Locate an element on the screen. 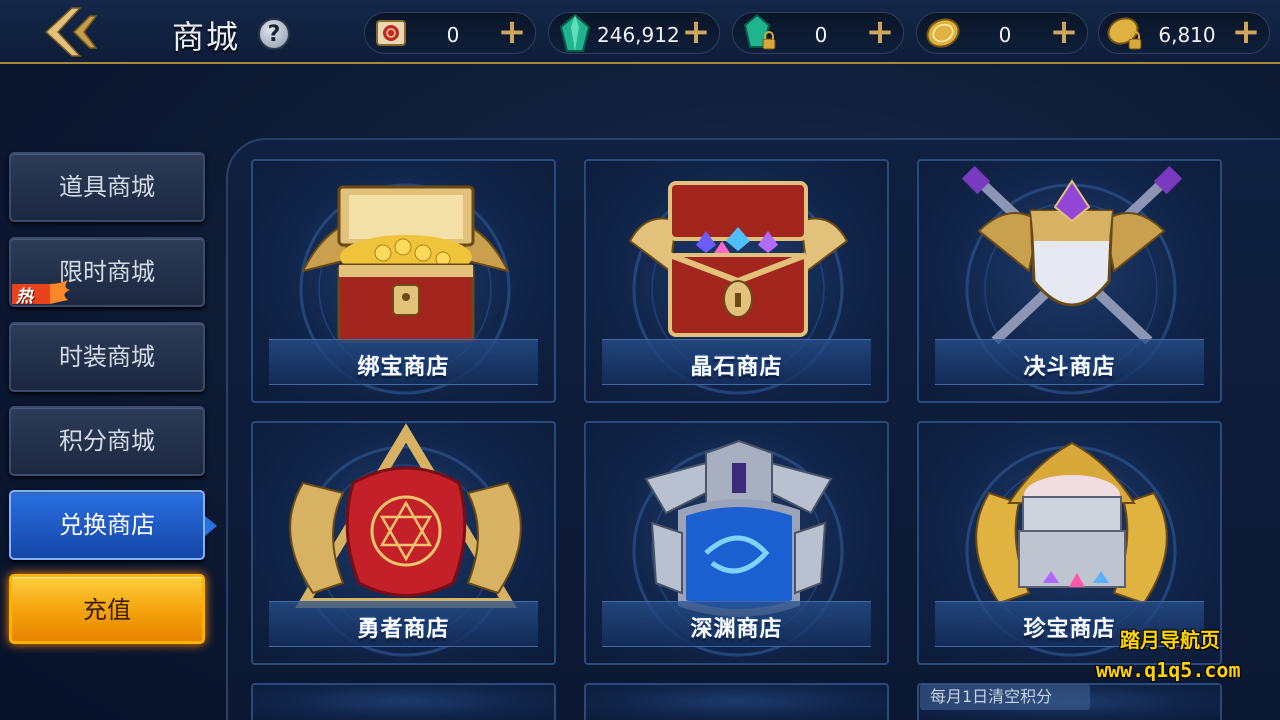 Image resolution: width=1280 pixels, height=720 pixels. currency-scroll: 0 + is located at coordinates (450, 33).